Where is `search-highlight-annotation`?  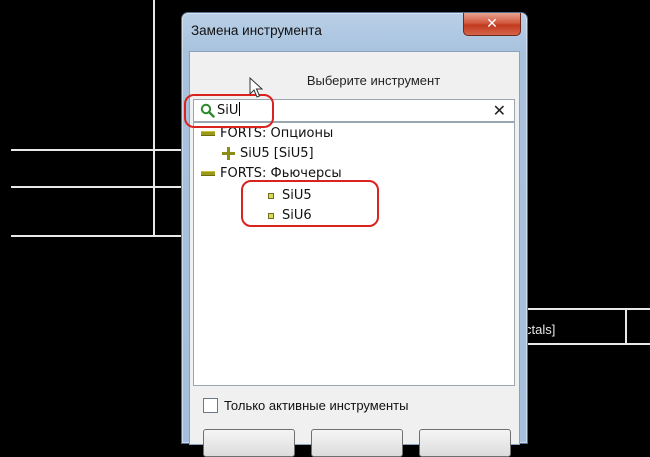 search-highlight-annotation is located at coordinates (229, 111).